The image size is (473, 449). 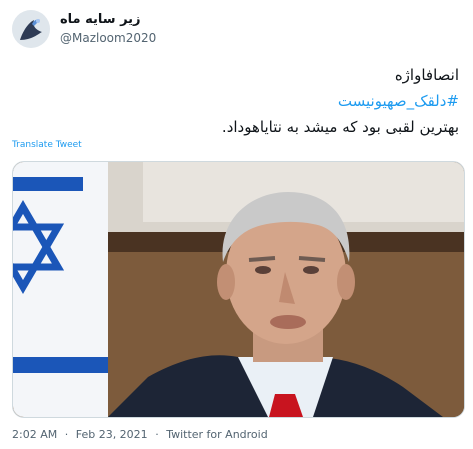 I want to click on tweet-time: 2:02 AM, so click(x=34, y=434).